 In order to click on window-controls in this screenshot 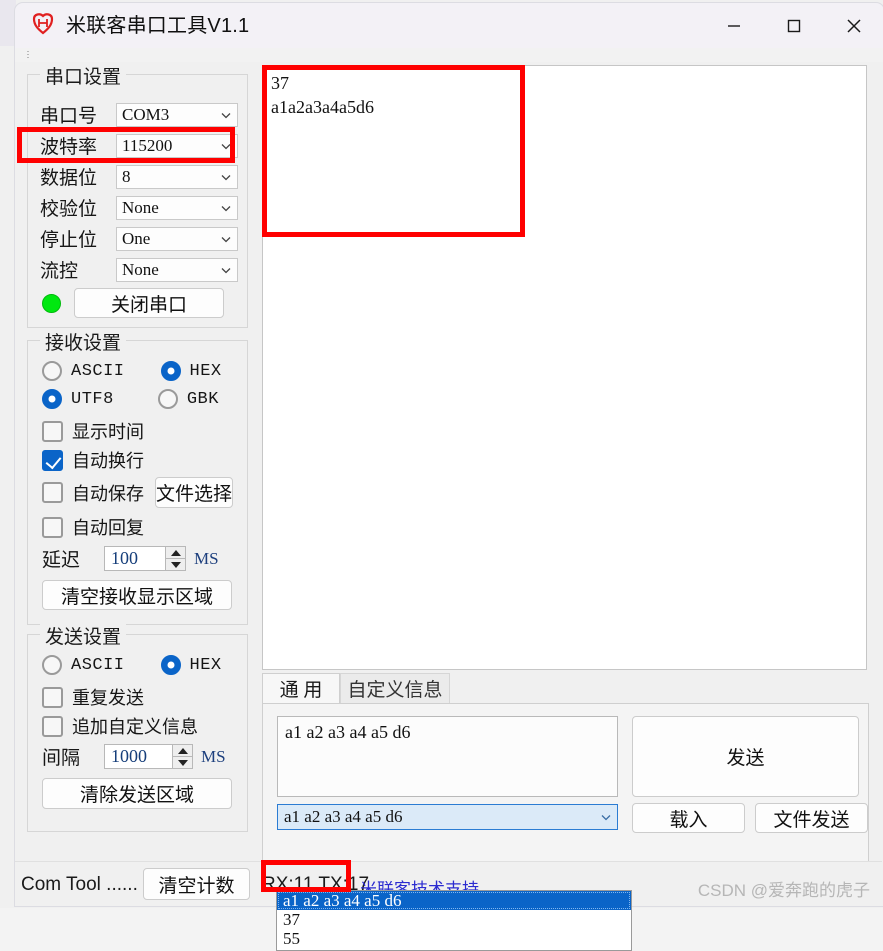, I will do `click(793, 26)`.